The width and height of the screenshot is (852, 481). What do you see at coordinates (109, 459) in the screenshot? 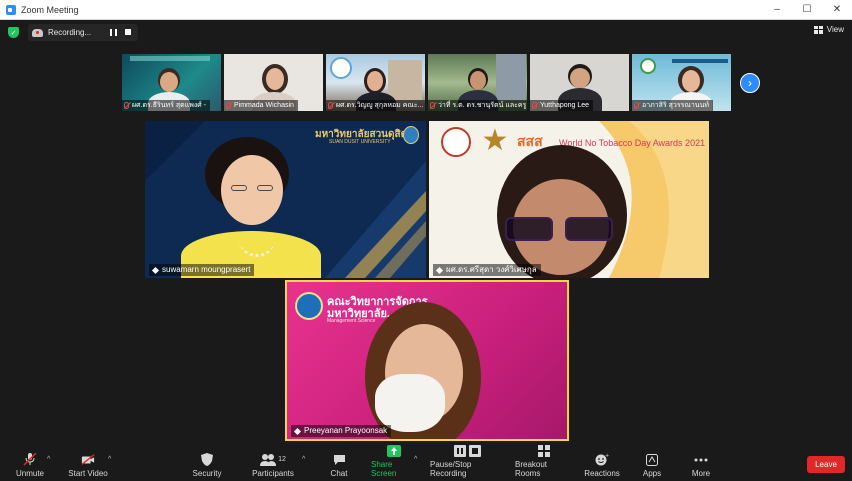
I see `video-options-chevron-icon: ^` at bounding box center [109, 459].